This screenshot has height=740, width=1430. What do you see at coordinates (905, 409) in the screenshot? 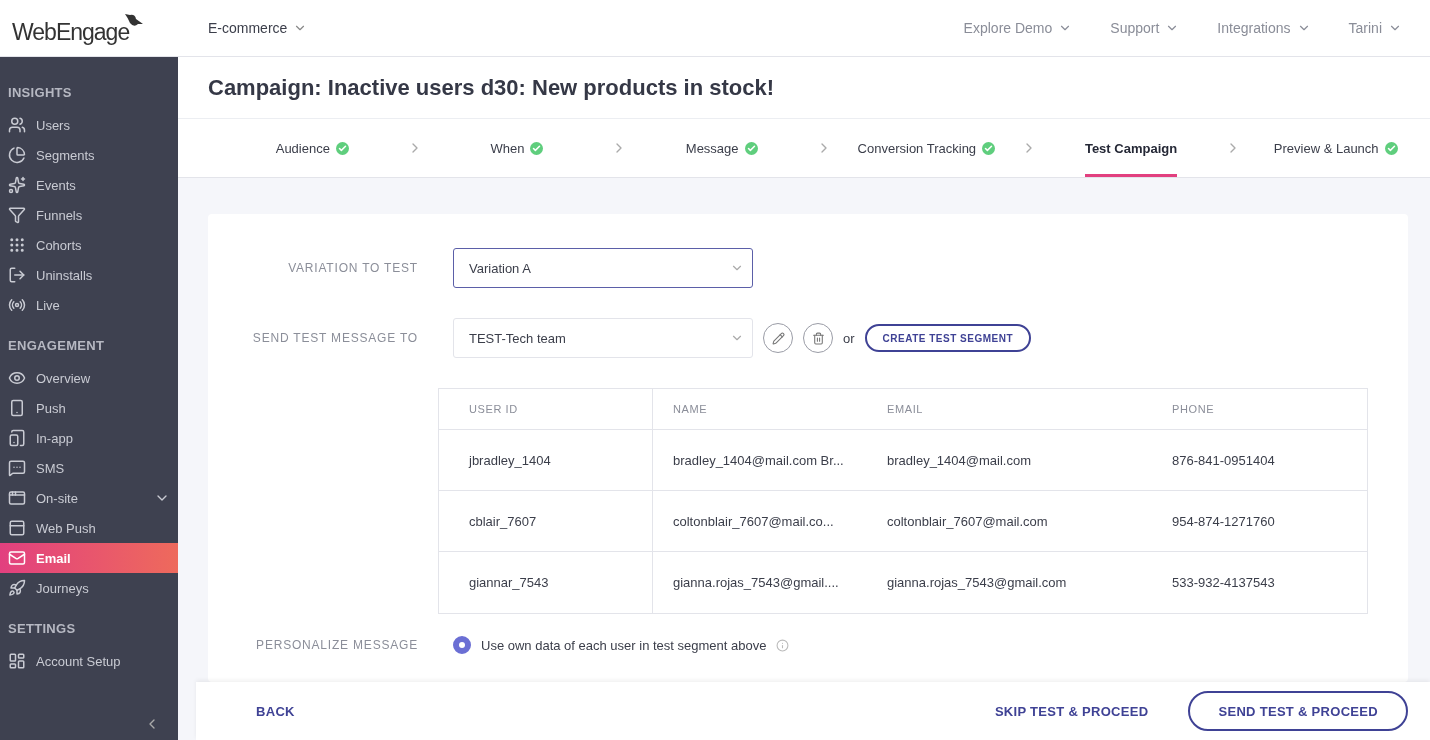
I see `column-header: EMAIL` at bounding box center [905, 409].